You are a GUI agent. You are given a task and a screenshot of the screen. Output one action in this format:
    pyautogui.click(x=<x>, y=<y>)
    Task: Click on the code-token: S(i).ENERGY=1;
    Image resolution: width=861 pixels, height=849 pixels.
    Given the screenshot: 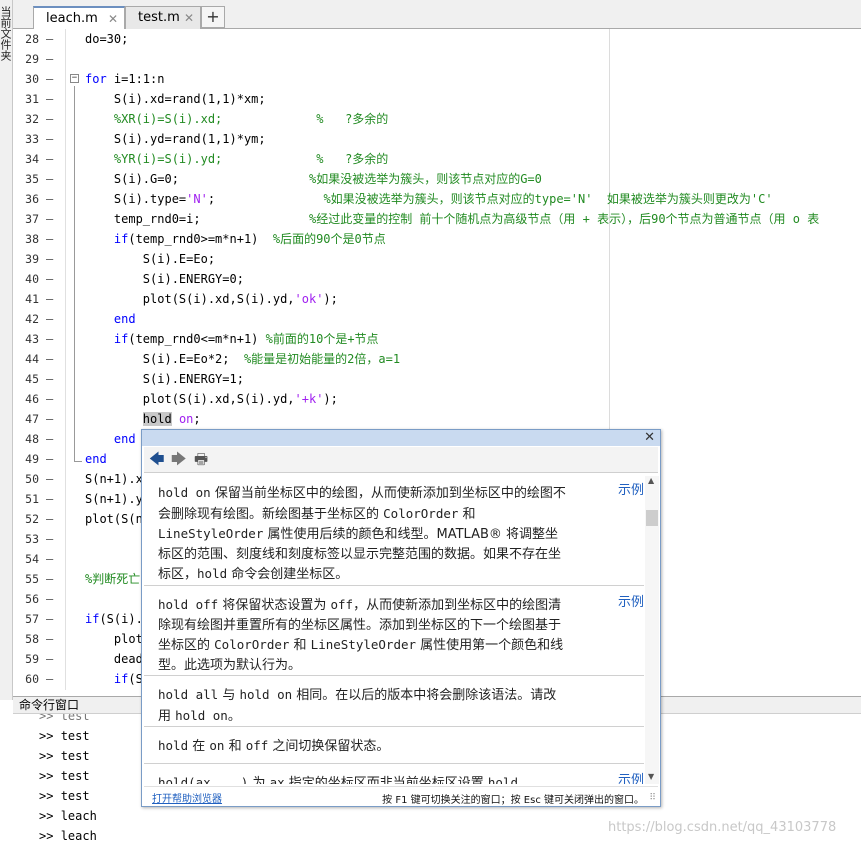 What is the action you would take?
    pyautogui.click(x=164, y=379)
    